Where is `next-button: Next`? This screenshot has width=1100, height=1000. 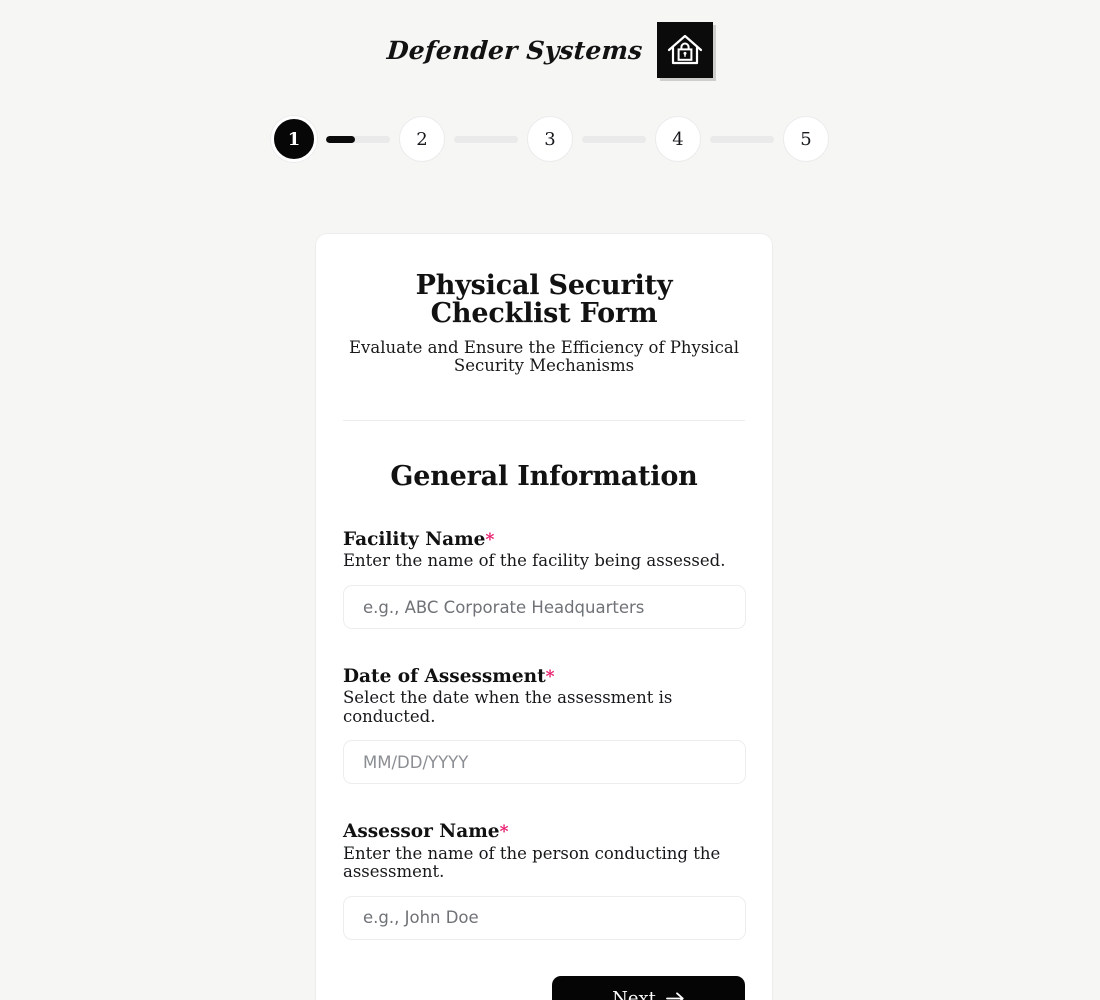
next-button: Next is located at coordinates (648, 987).